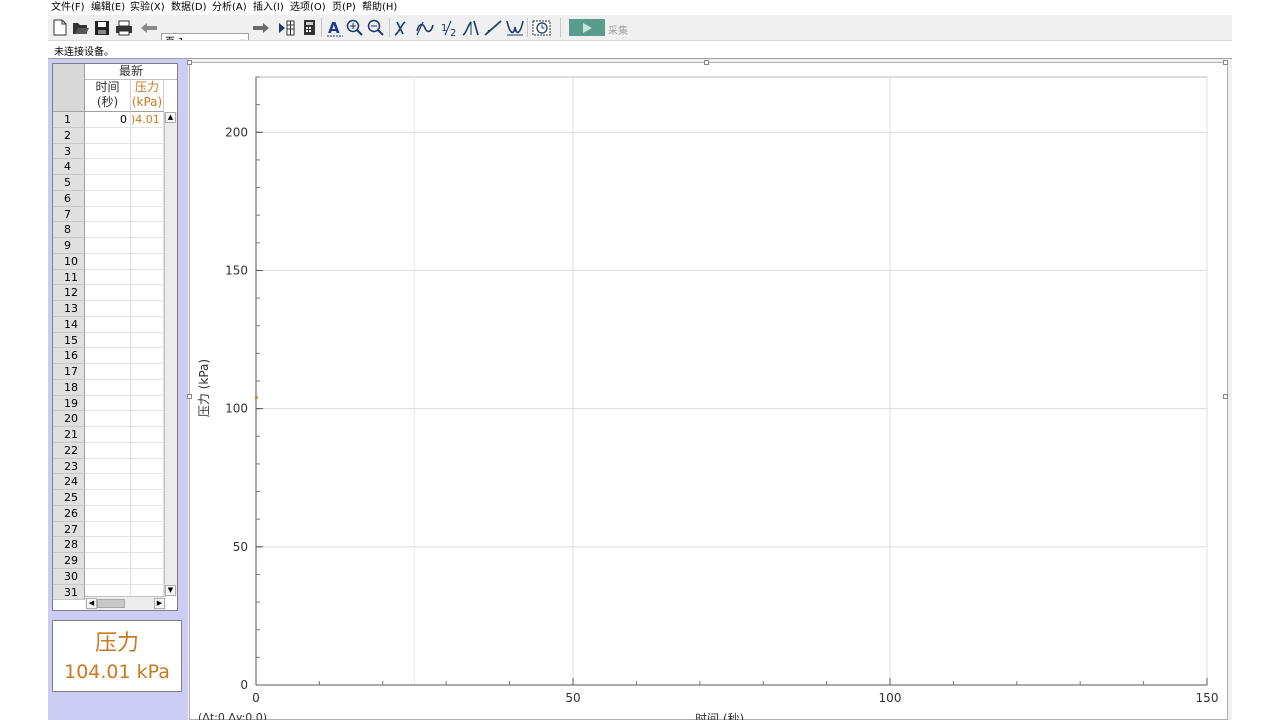  I want to click on row-number: 29, so click(69, 561).